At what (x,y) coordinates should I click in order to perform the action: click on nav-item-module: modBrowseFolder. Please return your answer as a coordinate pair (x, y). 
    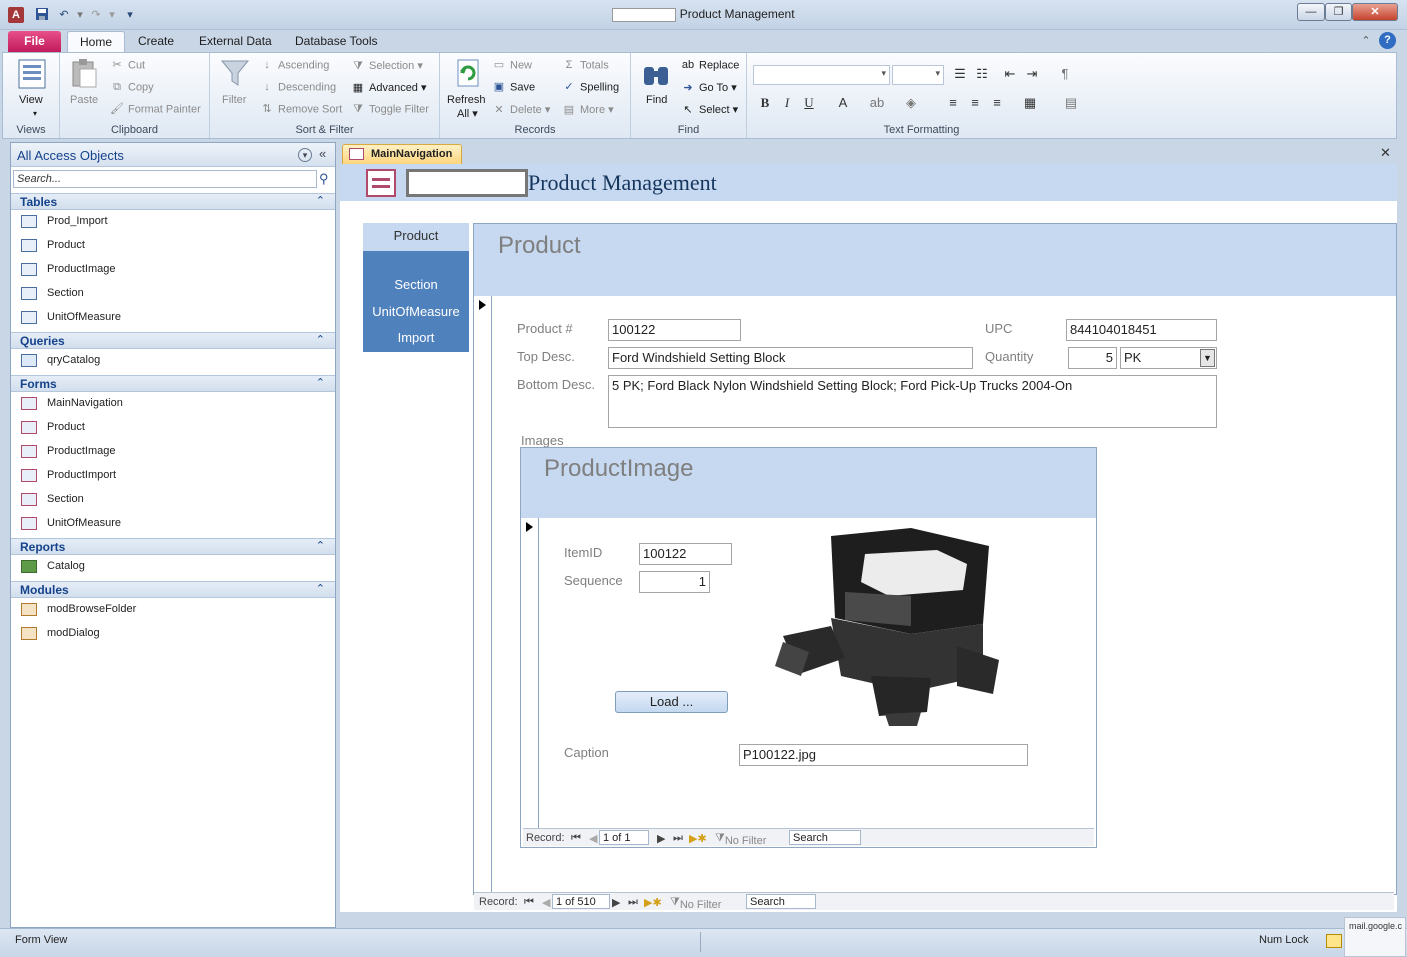
    Looking at the image, I should click on (176, 609).